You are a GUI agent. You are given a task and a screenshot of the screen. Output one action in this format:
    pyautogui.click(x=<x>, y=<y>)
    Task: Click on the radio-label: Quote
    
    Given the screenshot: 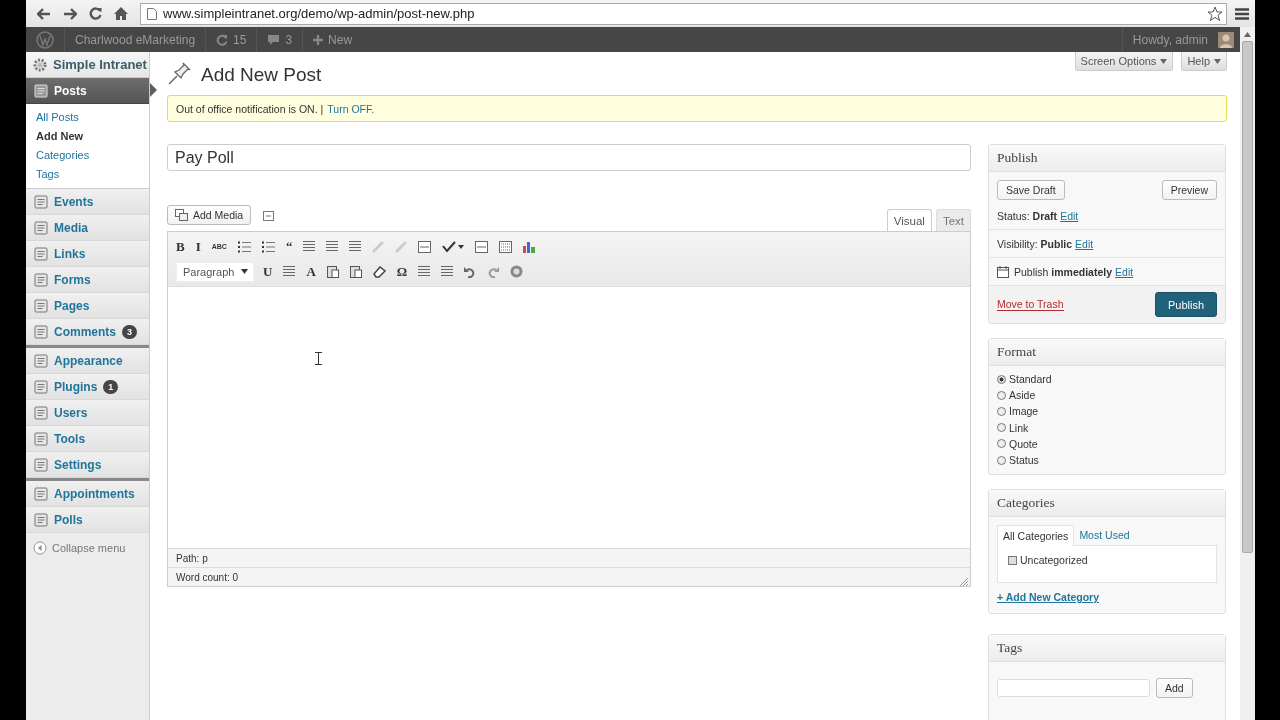 What is the action you would take?
    pyautogui.click(x=1023, y=443)
    